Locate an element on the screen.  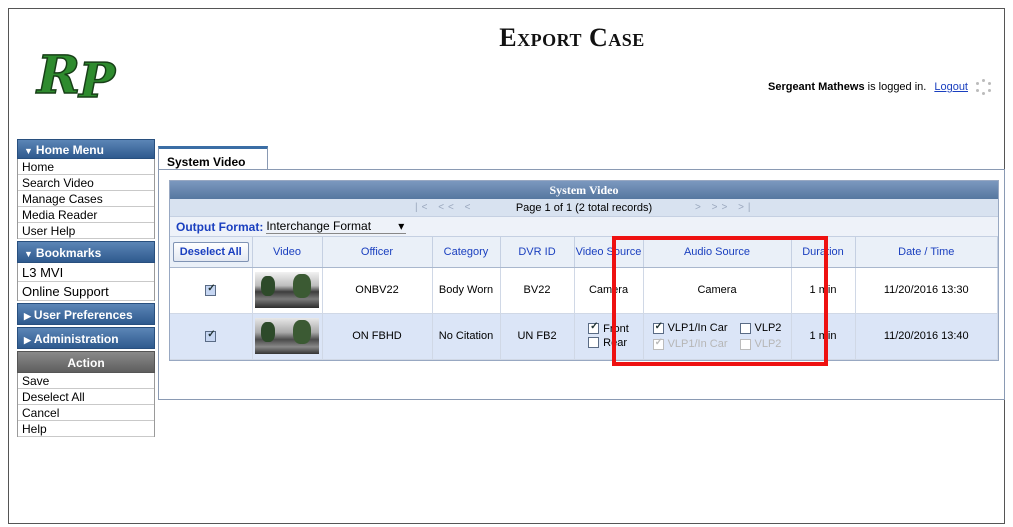
action-save: Save is located at coordinates (86, 381).